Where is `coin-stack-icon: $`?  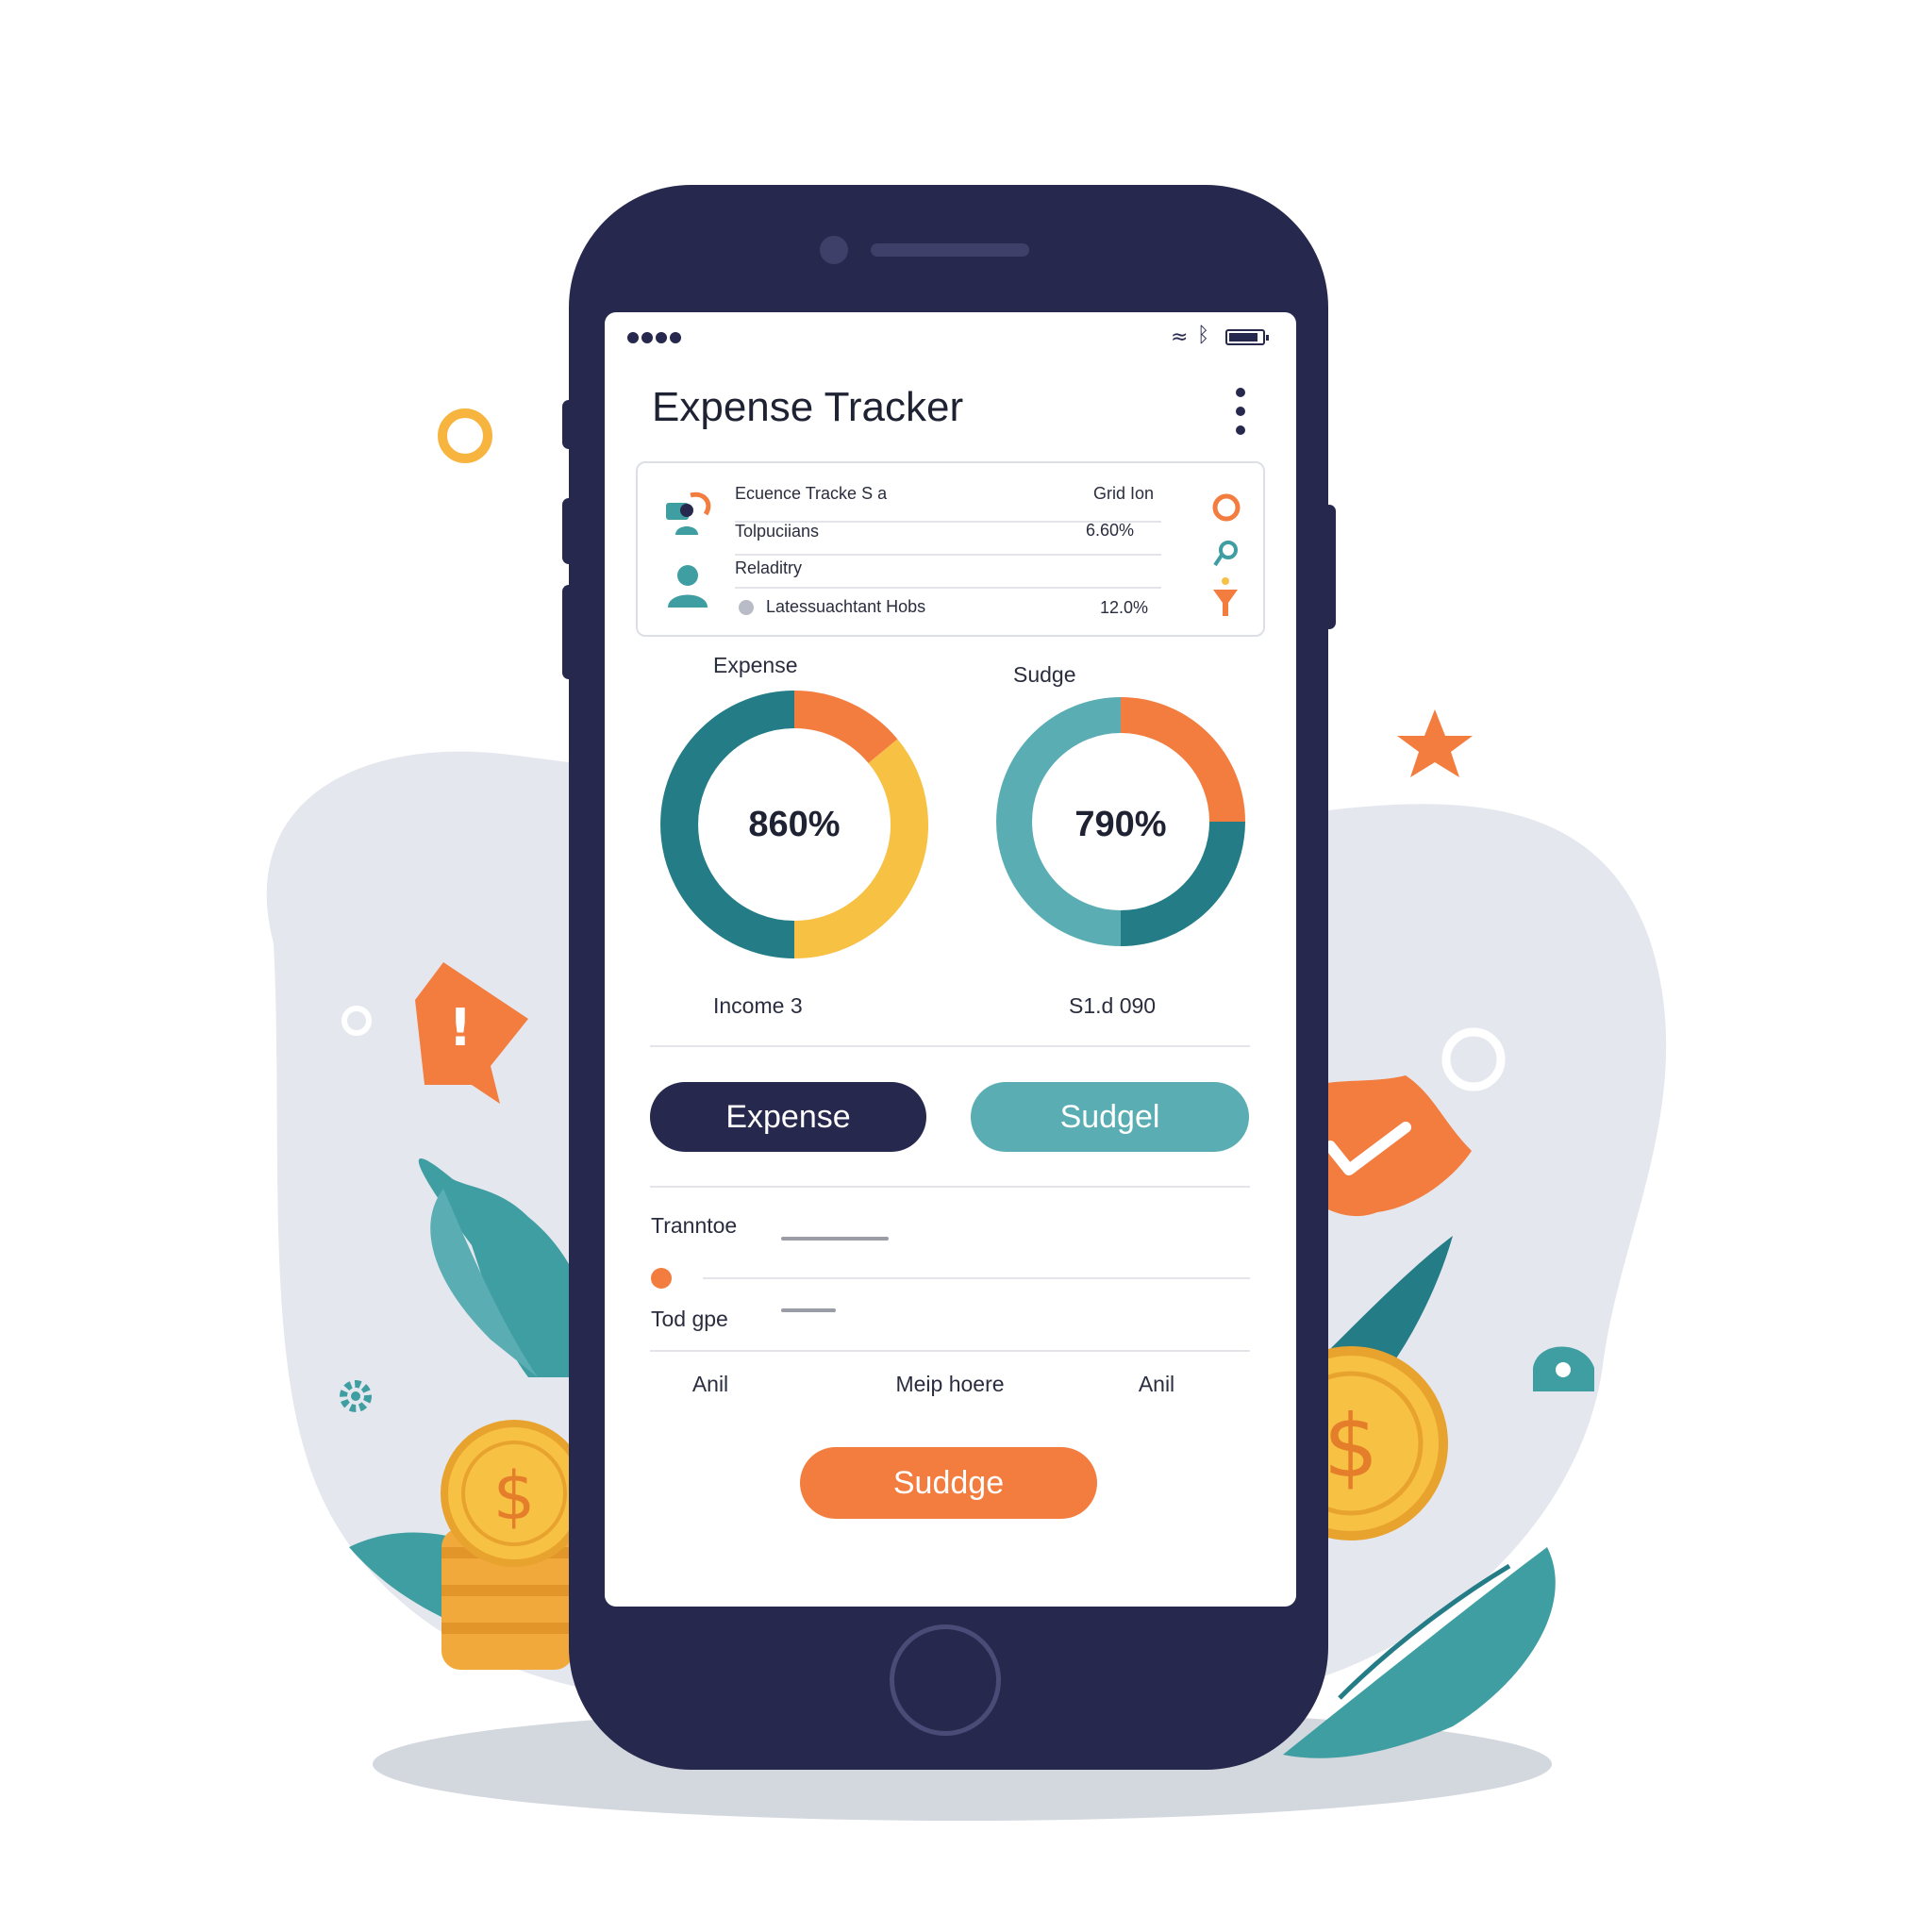
coin-stack-icon: $ is located at coordinates (514, 1545).